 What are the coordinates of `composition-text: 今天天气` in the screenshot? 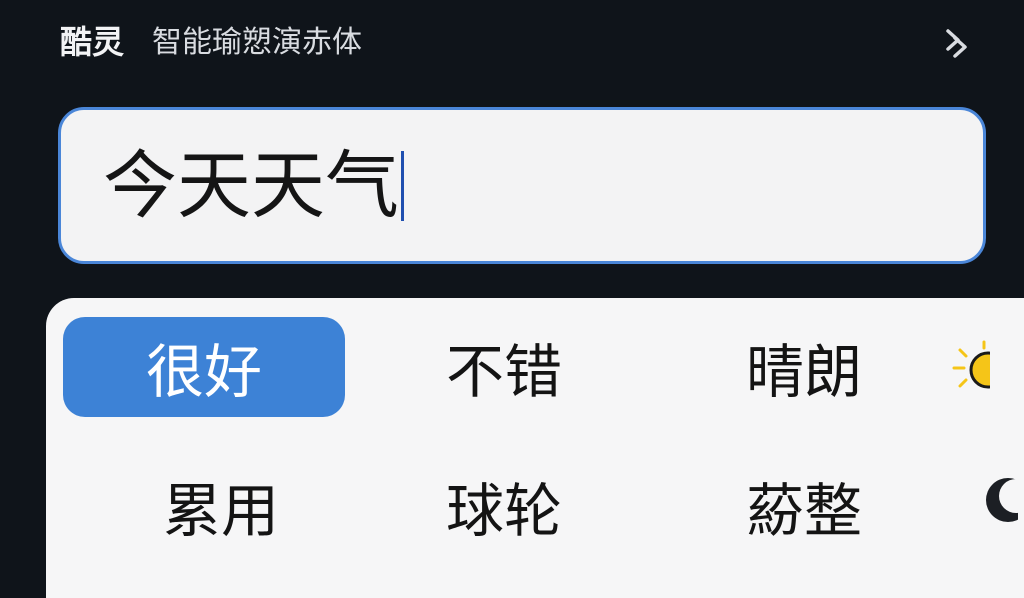 It's located at (251, 186).